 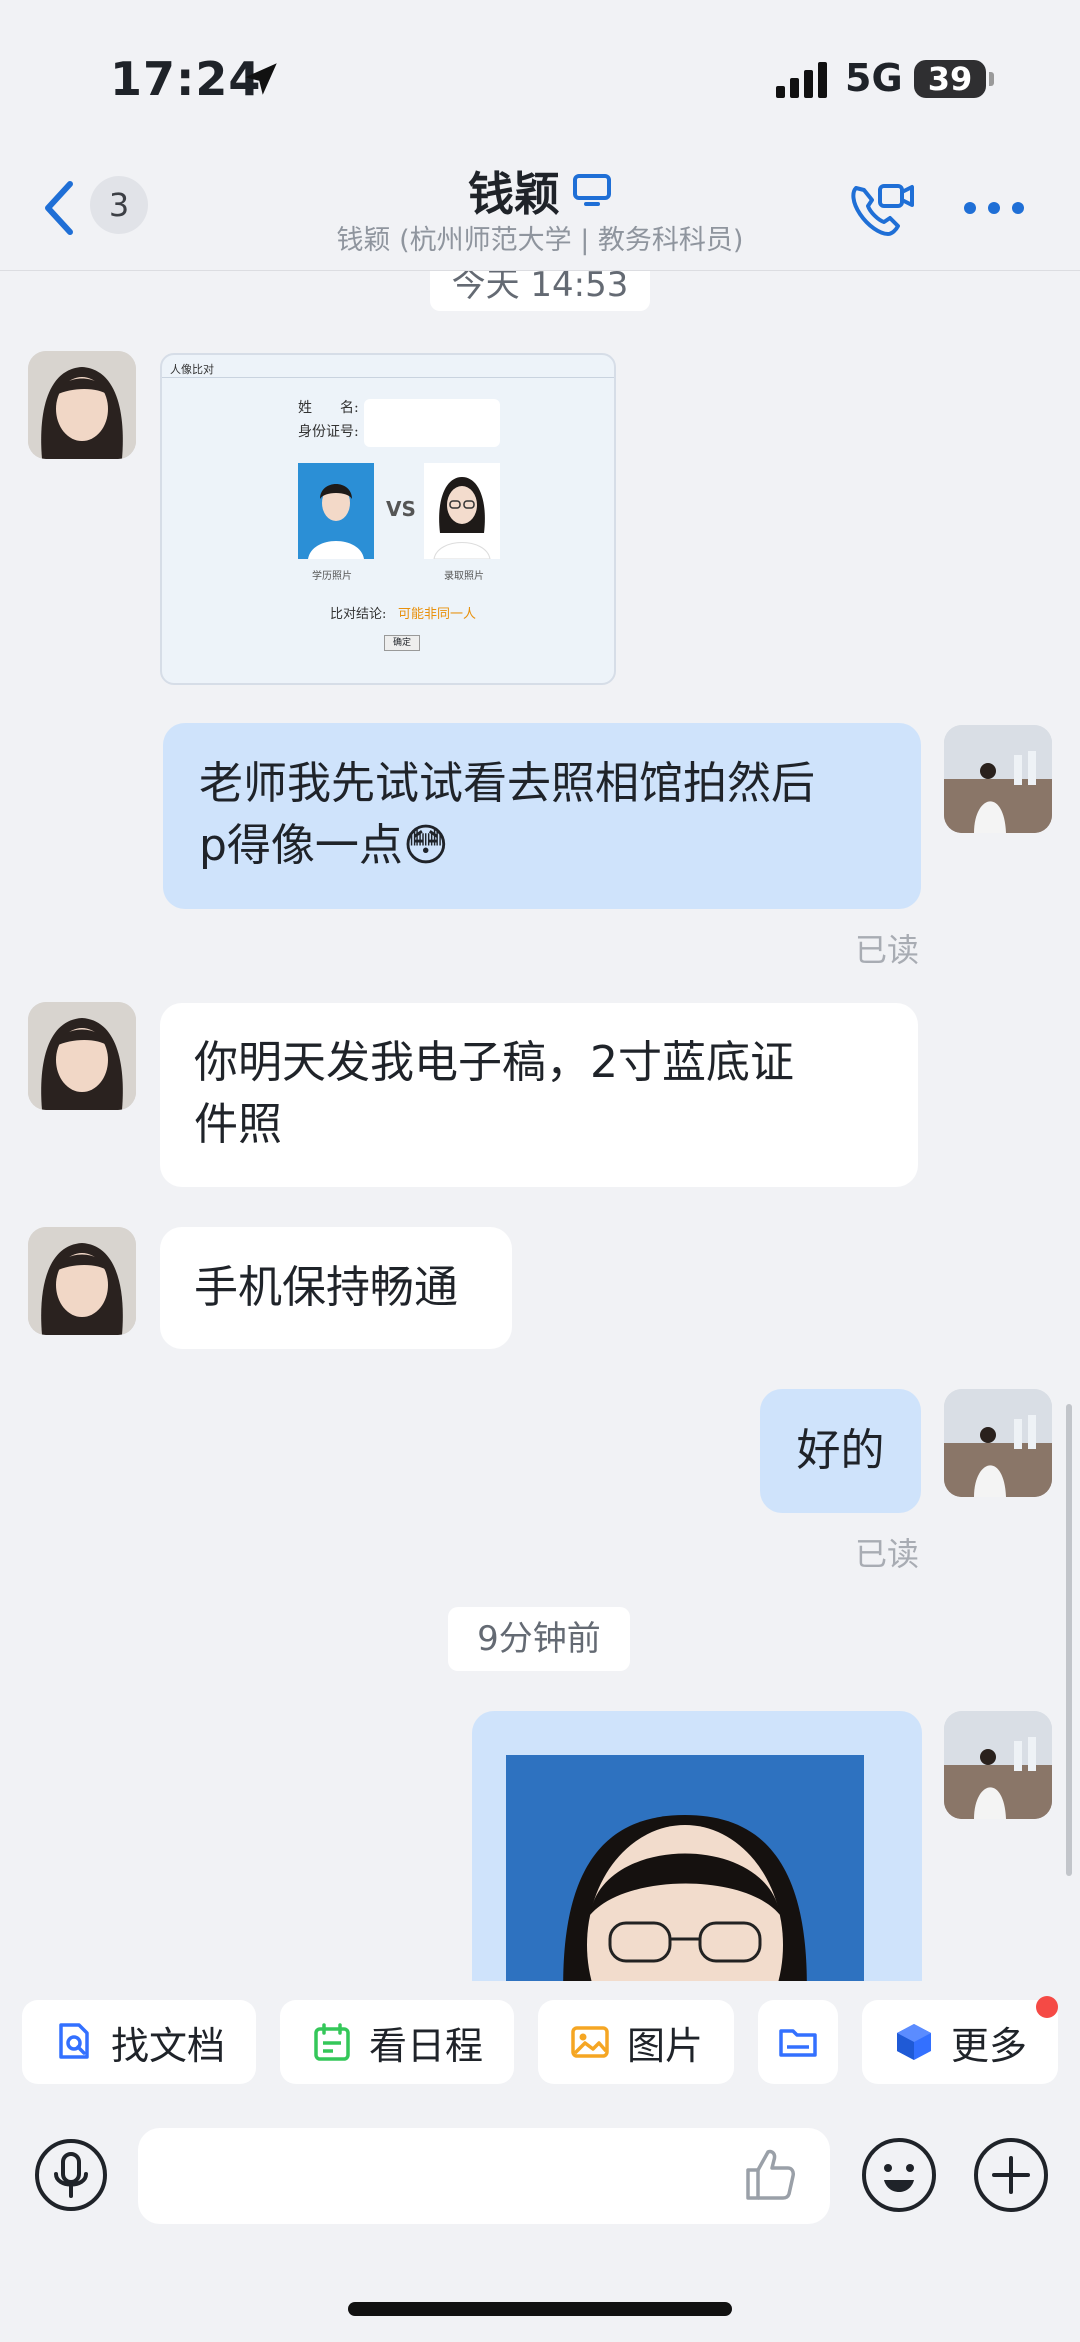 I want to click on doc-search-icon, so click(x=74, y=2041).